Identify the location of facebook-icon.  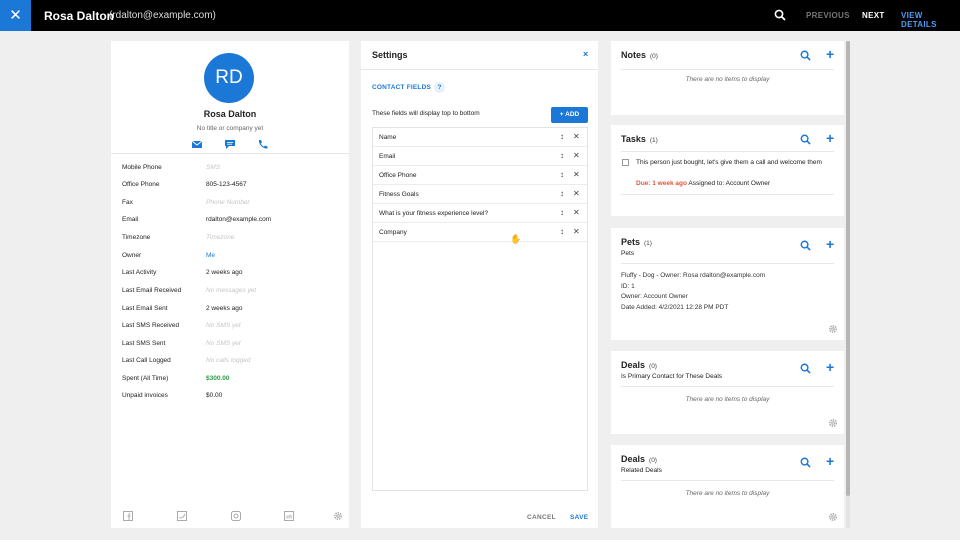
(128, 516).